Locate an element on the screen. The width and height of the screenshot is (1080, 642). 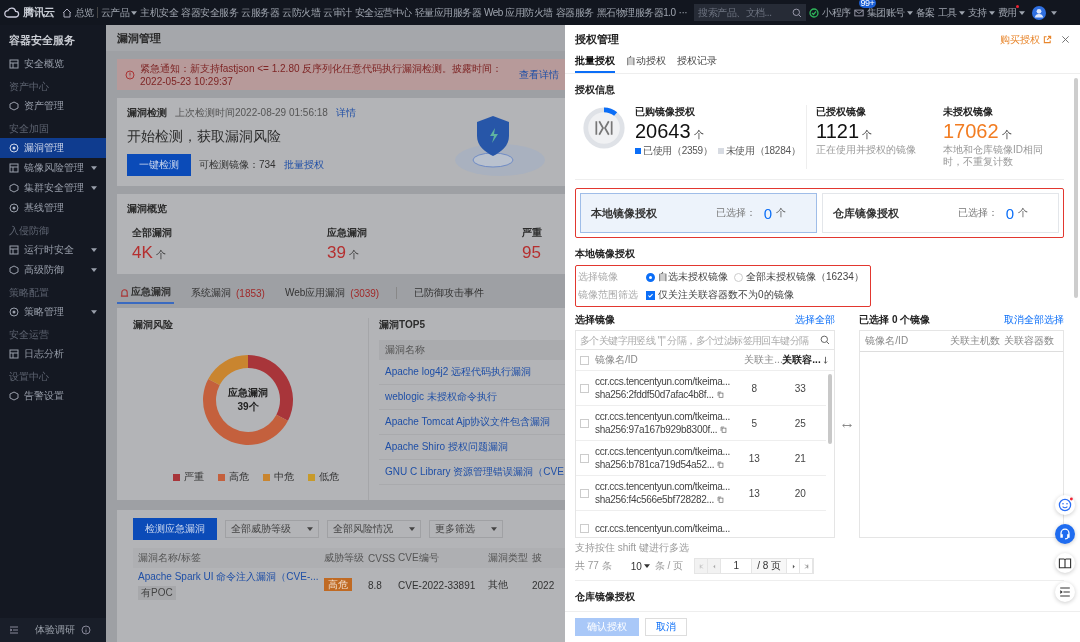
feedback-button is located at coordinates (1065, 505).